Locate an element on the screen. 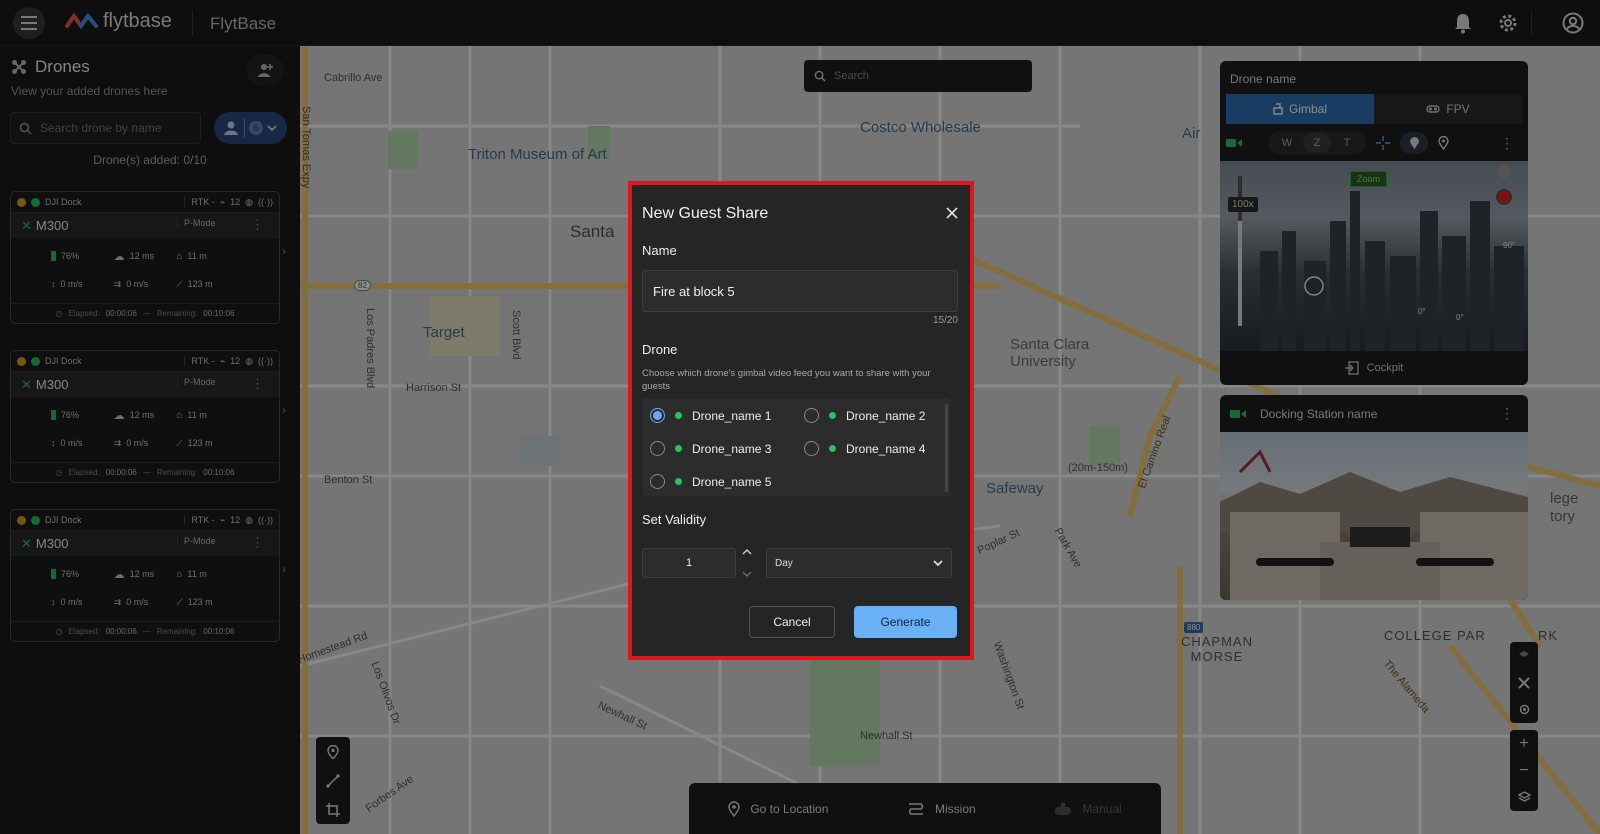 The width and height of the screenshot is (1600, 834). validity-unit-value: Day is located at coordinates (784, 563).